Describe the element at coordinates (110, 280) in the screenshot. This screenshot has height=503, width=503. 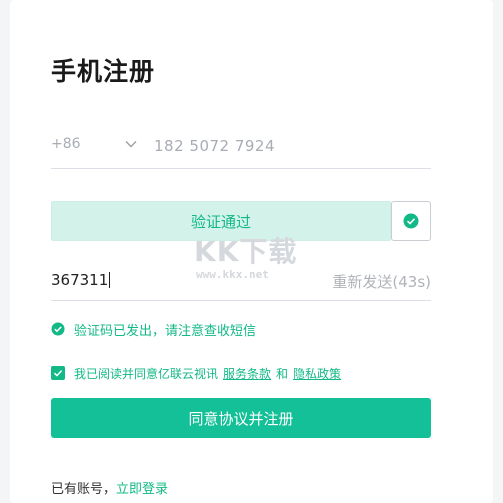
I see `text-caret` at that location.